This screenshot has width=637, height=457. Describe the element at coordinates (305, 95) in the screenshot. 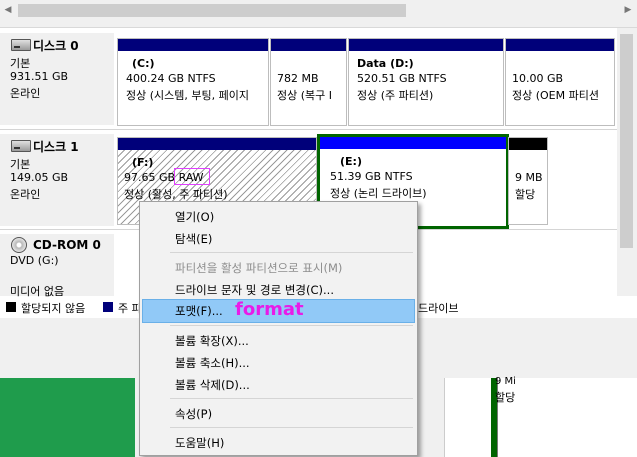

I see `partition-status: 정상 (복구 I` at that location.